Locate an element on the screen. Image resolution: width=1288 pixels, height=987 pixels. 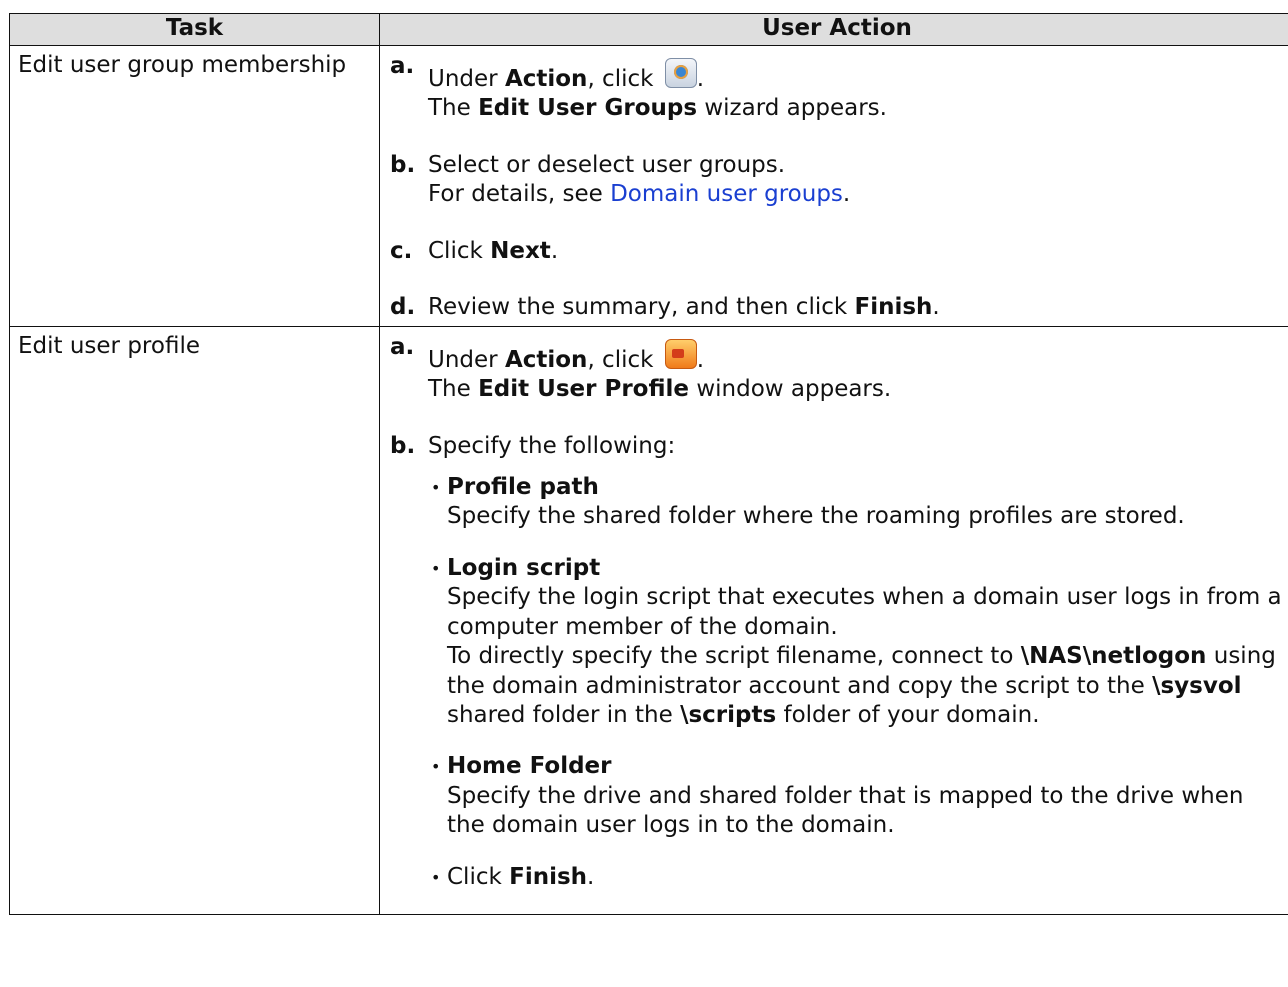
edit-user-groups-icon is located at coordinates (680, 73).